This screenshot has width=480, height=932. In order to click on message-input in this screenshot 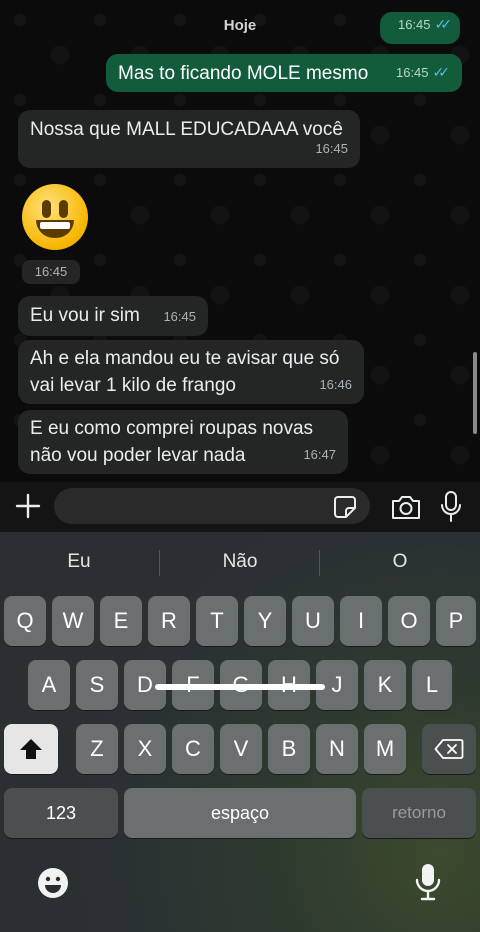, I will do `click(212, 506)`.